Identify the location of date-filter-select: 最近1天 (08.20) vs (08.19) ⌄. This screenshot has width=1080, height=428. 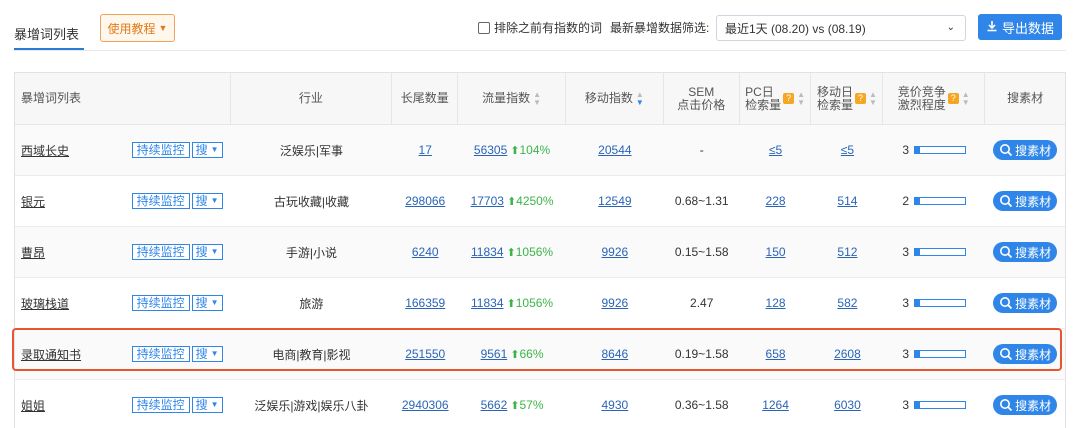
(841, 28).